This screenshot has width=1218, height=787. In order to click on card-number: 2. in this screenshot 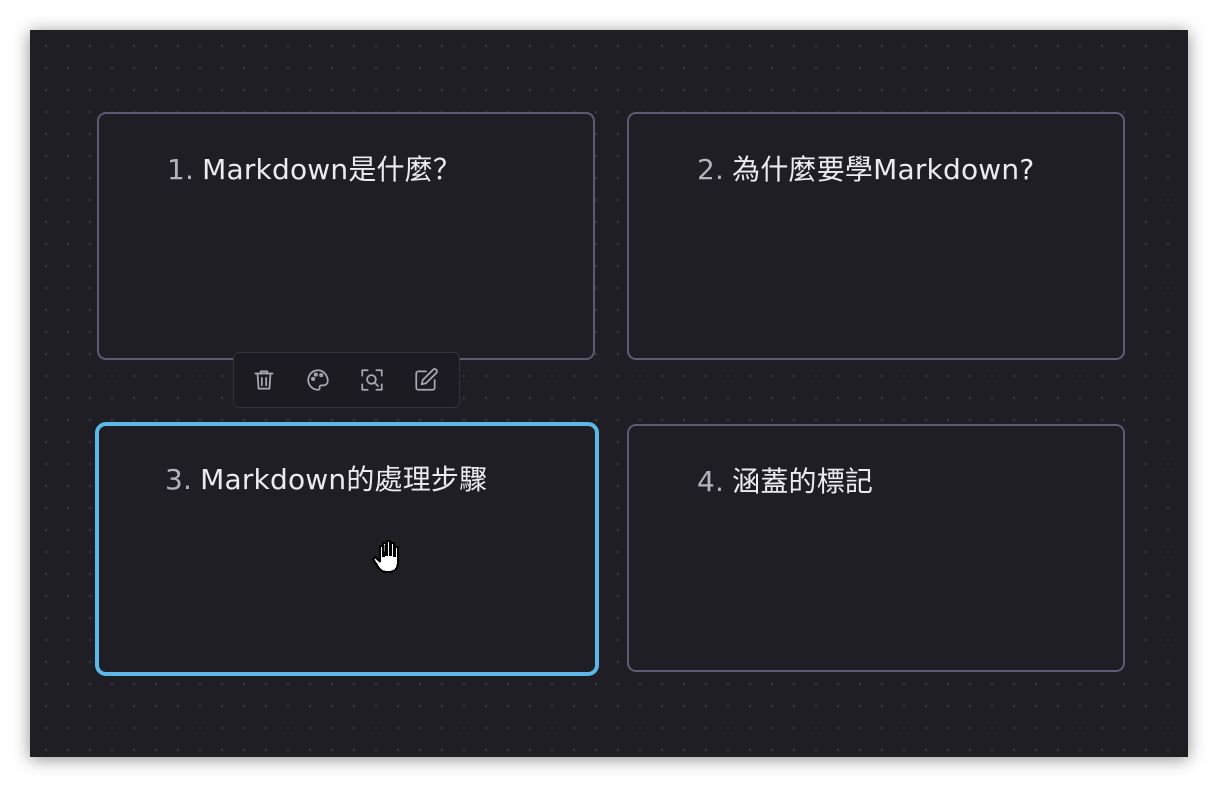, I will do `click(711, 169)`.